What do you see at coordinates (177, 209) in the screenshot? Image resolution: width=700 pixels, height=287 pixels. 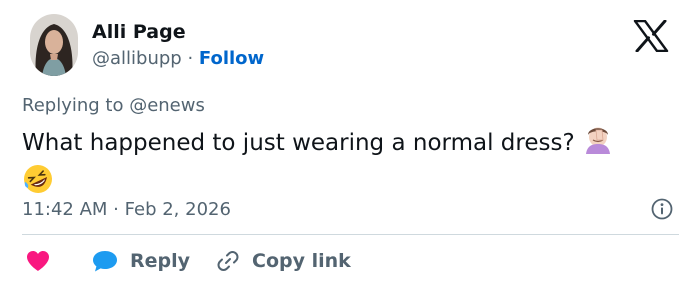 I see `tweet-date: Feb 2, 2026` at bounding box center [177, 209].